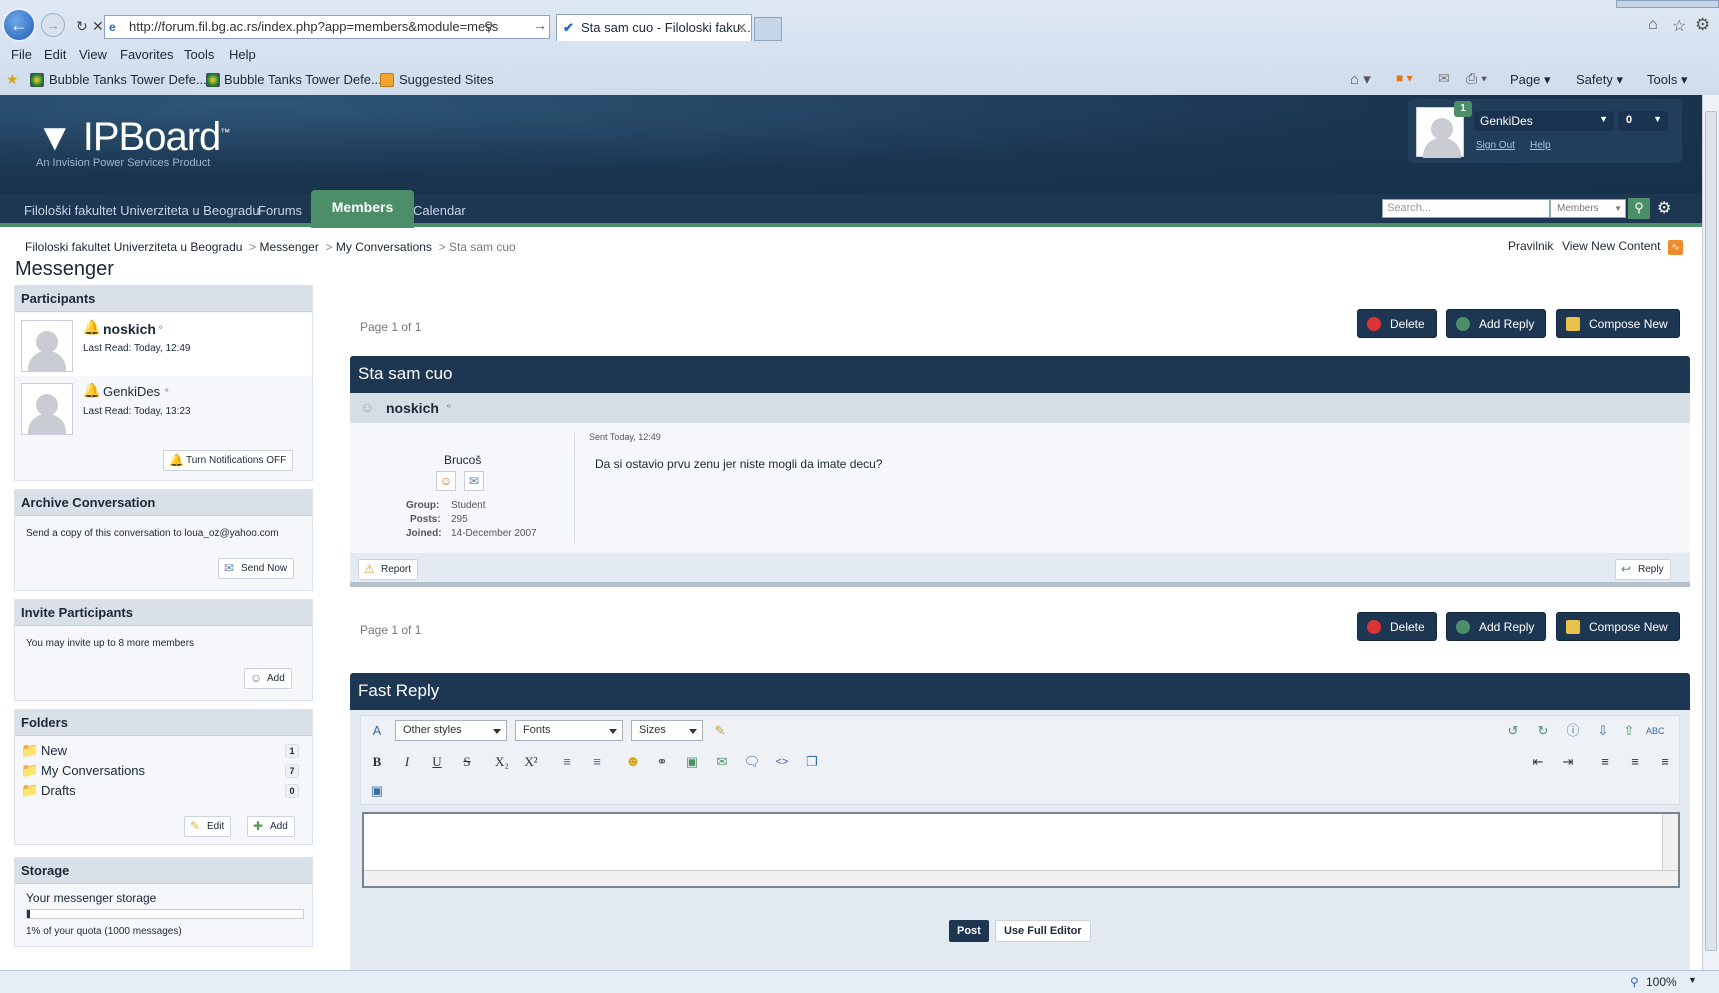 This screenshot has width=1719, height=993. What do you see at coordinates (1540, 145) in the screenshot?
I see `help-link: Help` at bounding box center [1540, 145].